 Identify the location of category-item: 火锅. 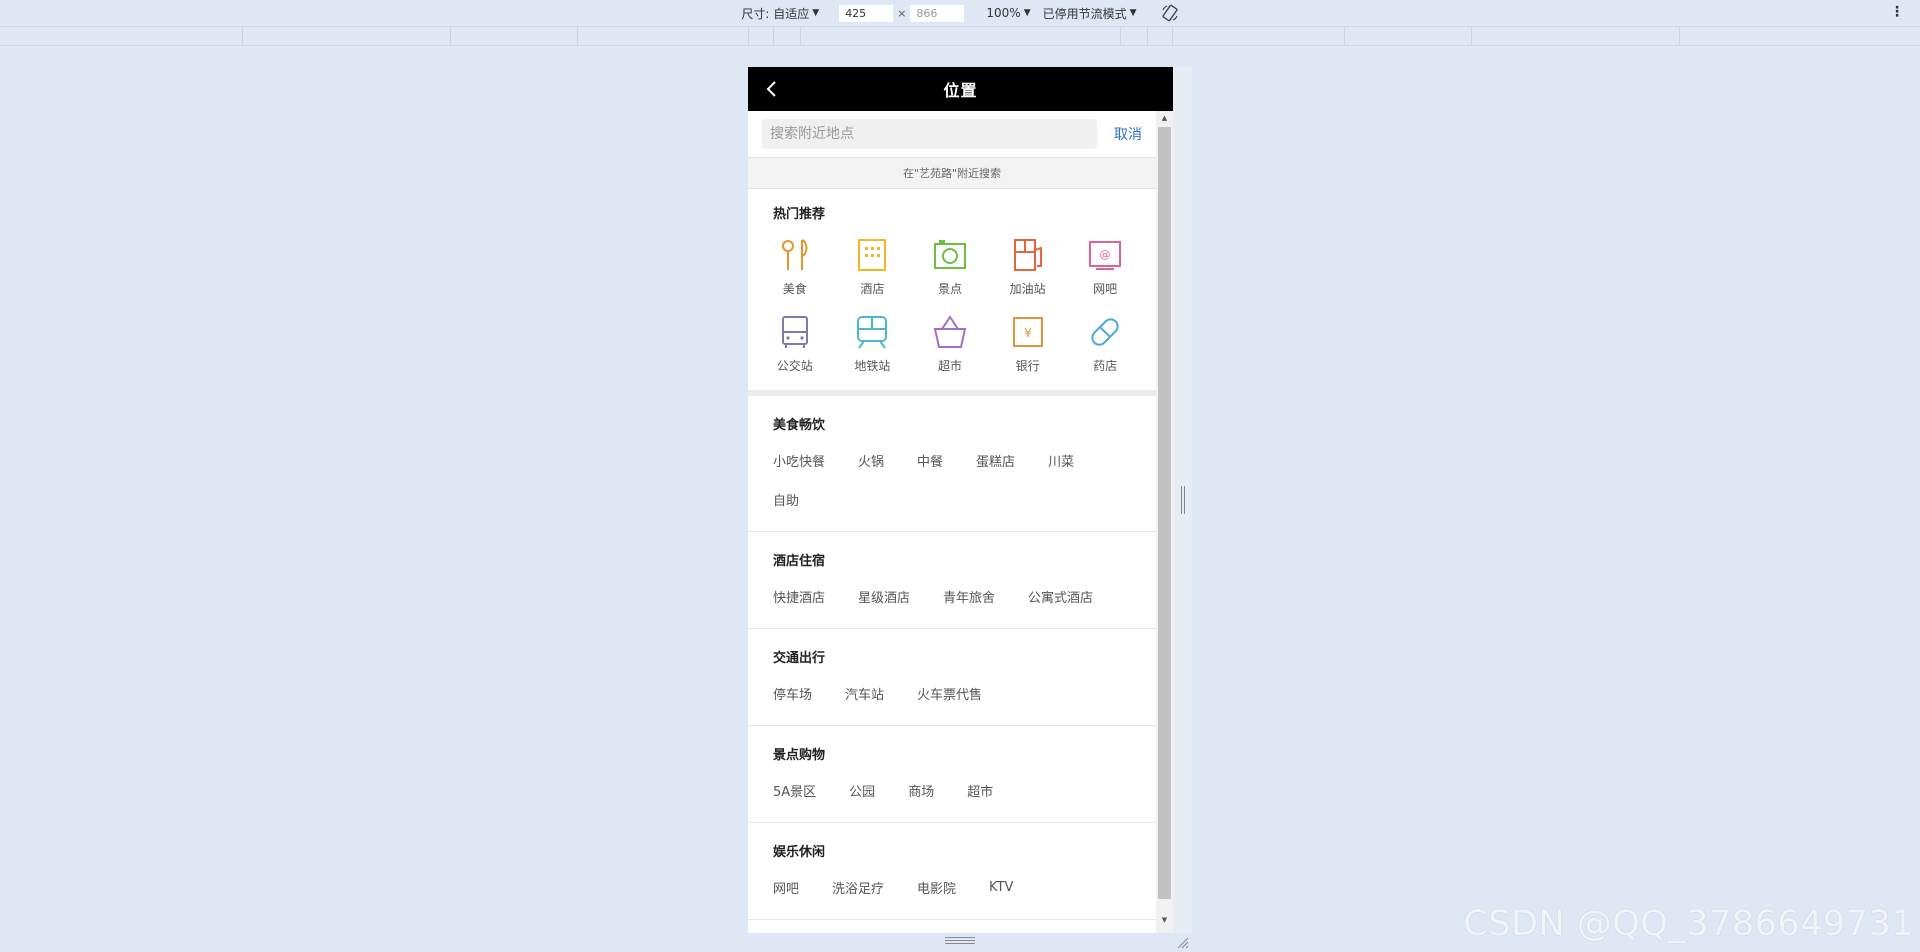
(871, 460).